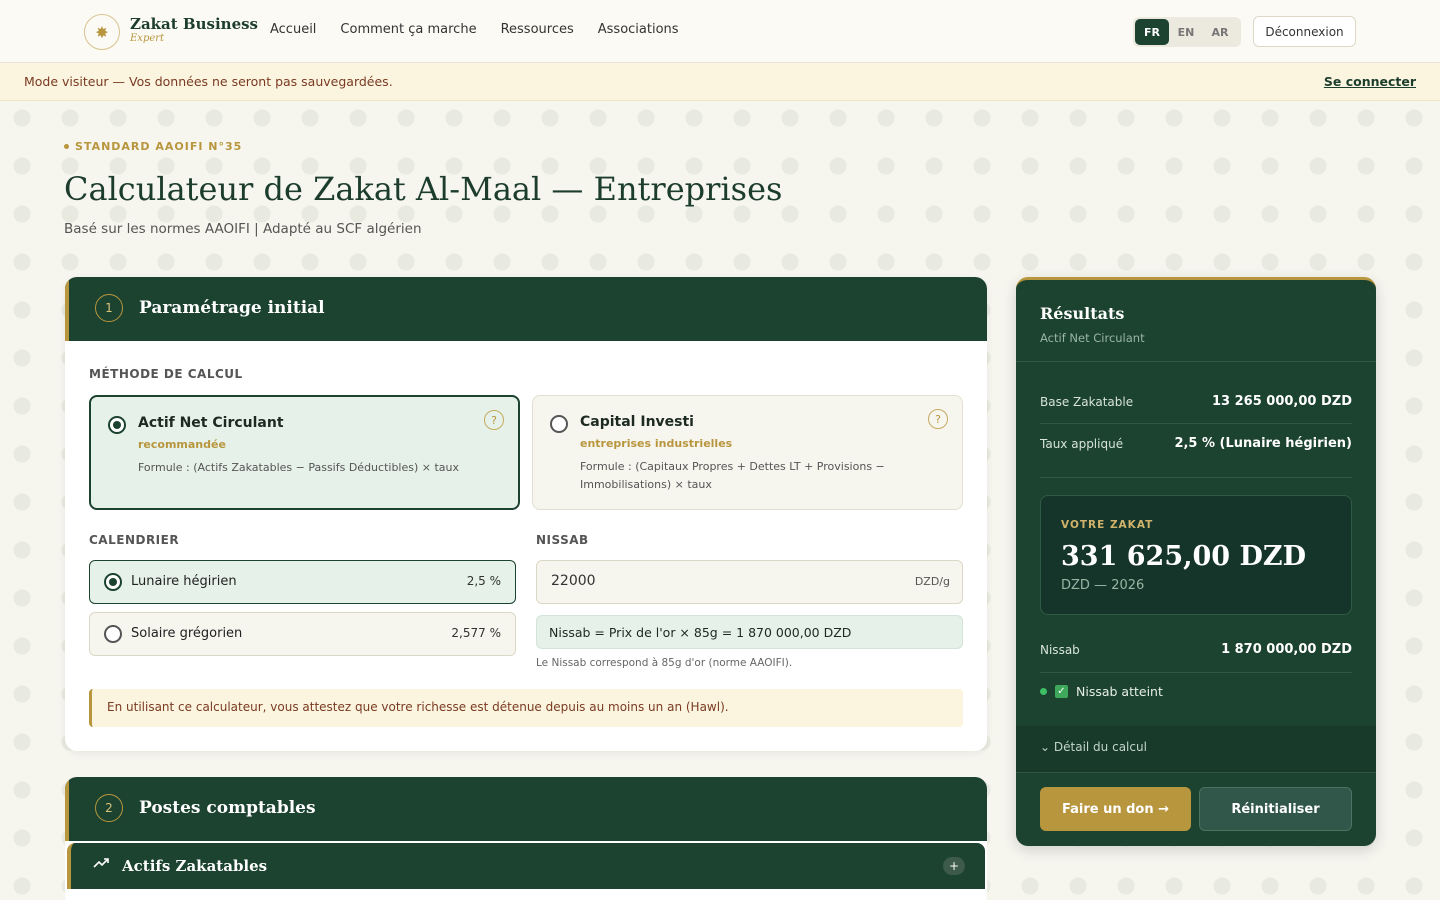 This screenshot has height=900, width=1440. Describe the element at coordinates (1282, 401) in the screenshot. I see `base-value: 13 265 000,00 DZD` at that location.